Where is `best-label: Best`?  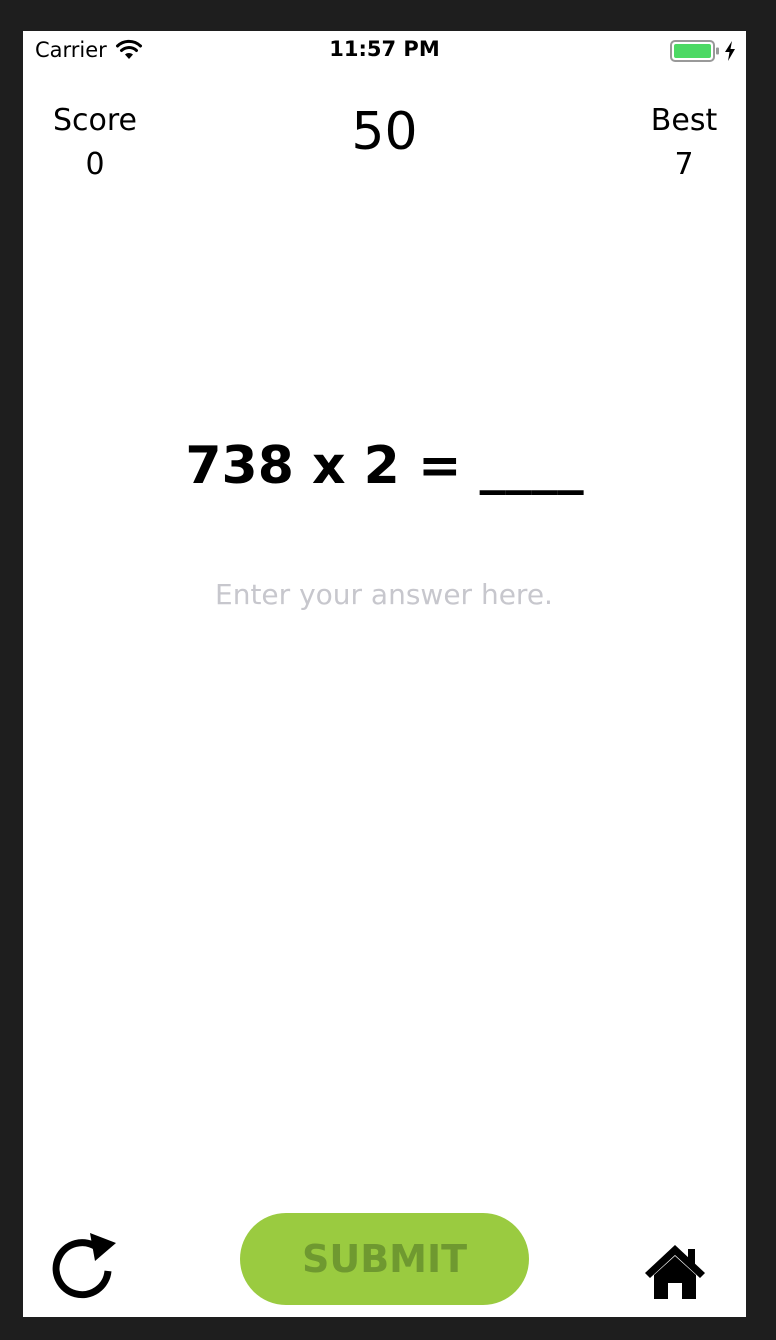
best-label: Best is located at coordinates (684, 120).